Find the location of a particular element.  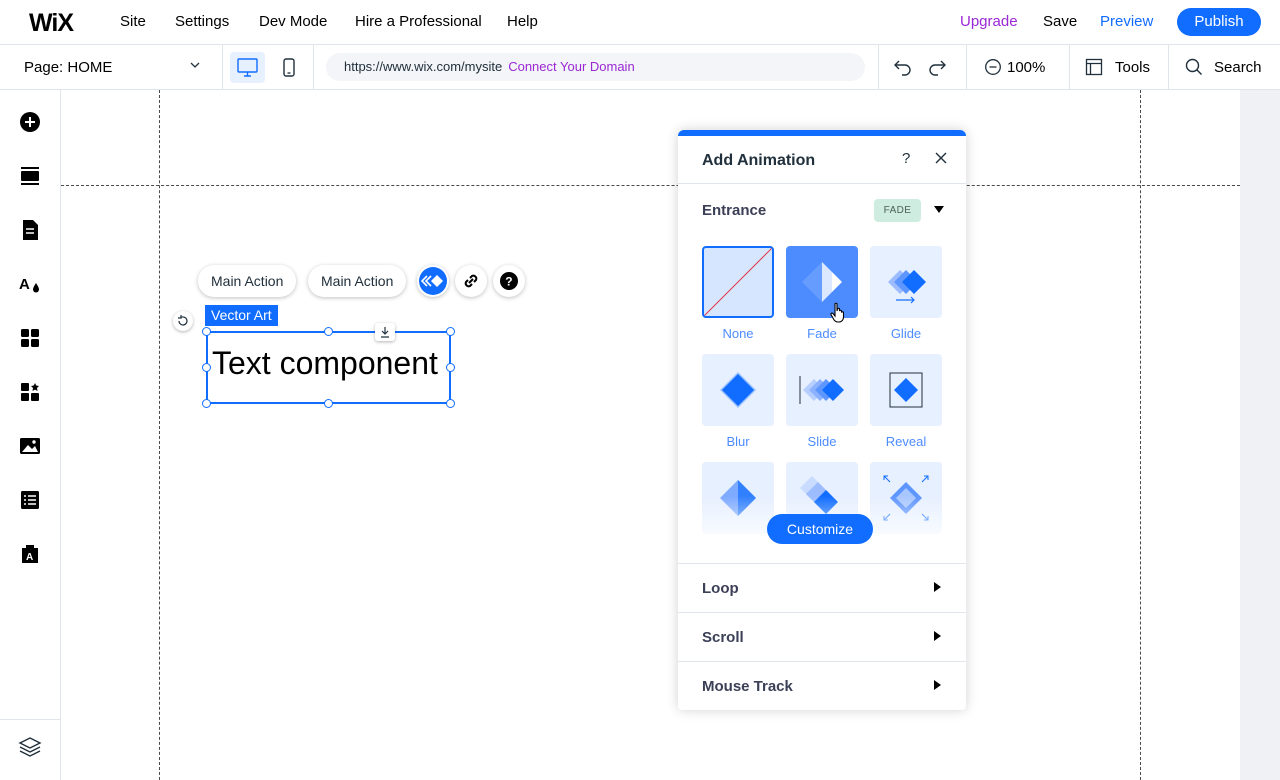

page-selector-label: Page: HOME is located at coordinates (68, 67).